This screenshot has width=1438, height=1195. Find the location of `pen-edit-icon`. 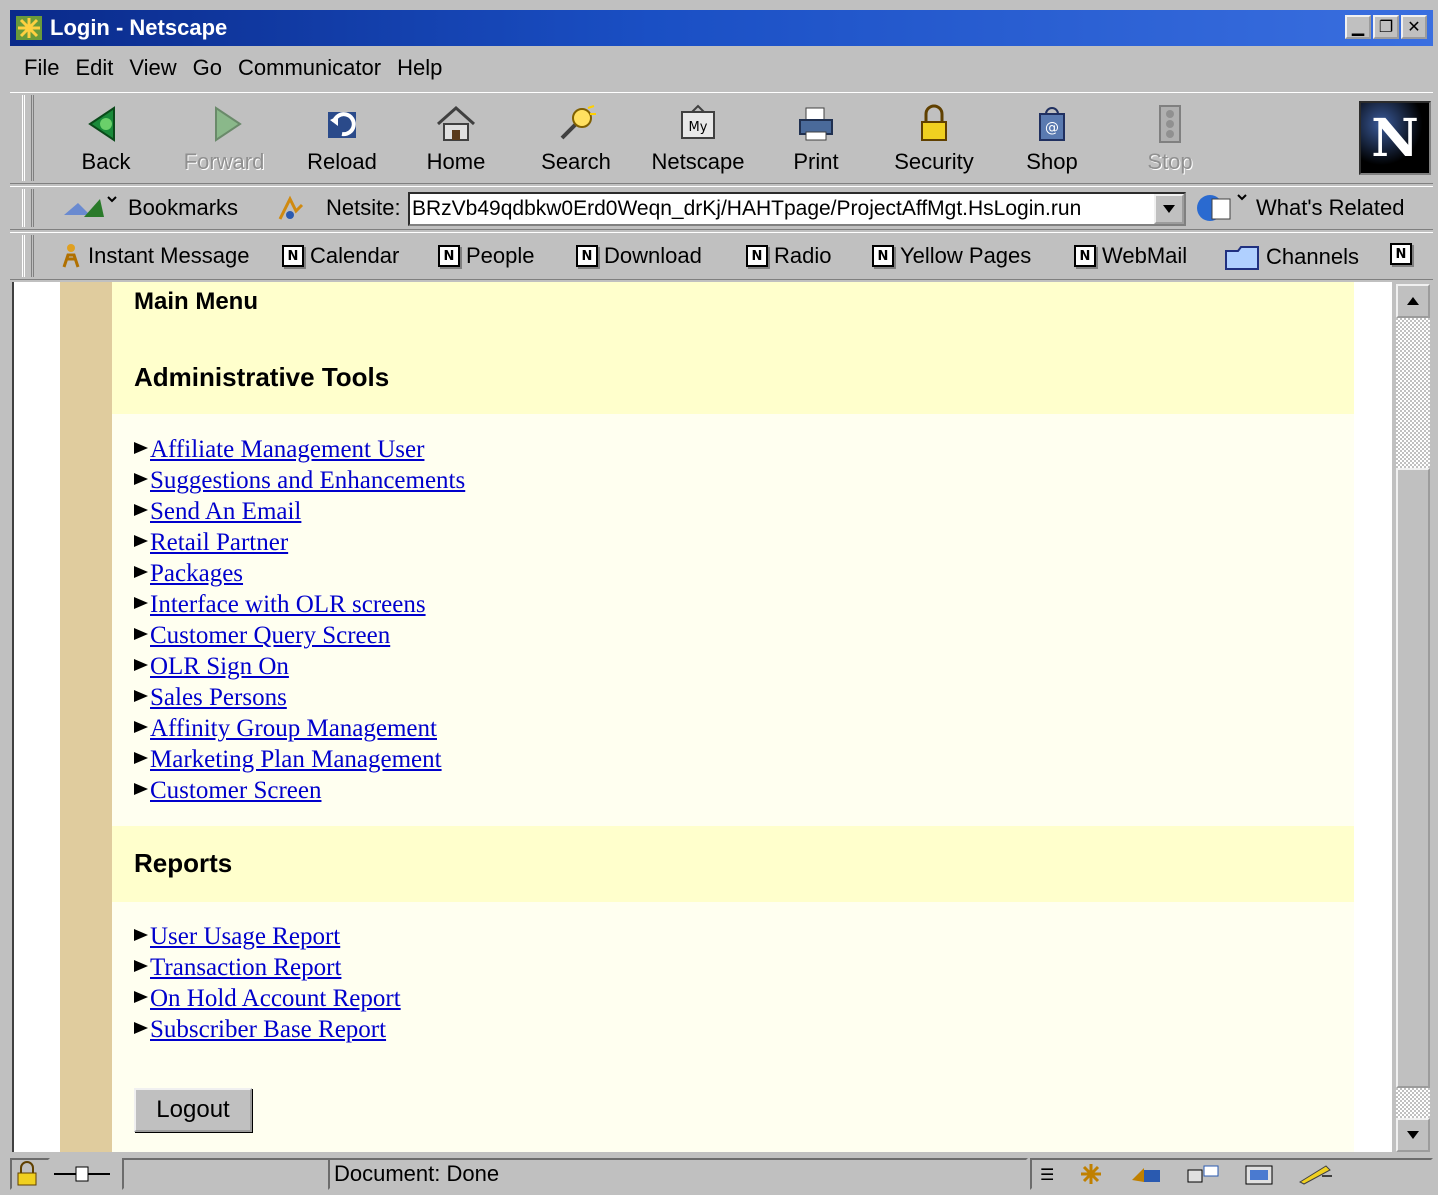

pen-edit-icon is located at coordinates (1316, 1174).